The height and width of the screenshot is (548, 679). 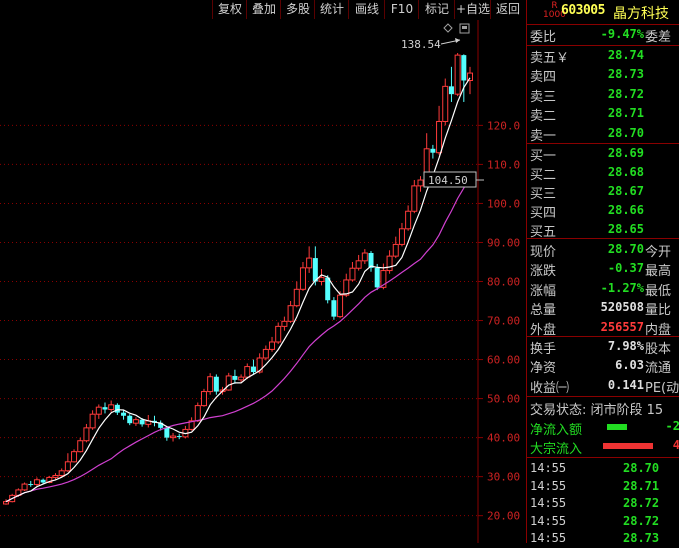 I want to click on restore-rights-button: 复权, so click(x=229, y=9).